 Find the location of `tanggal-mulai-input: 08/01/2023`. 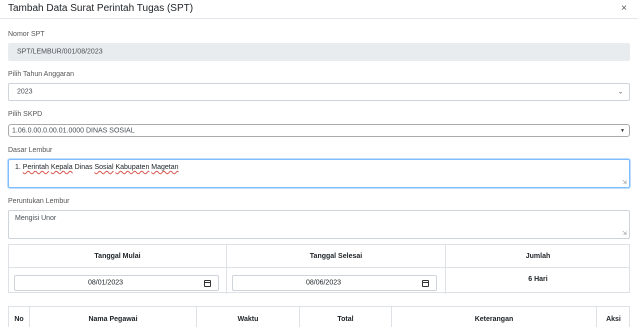

tanggal-mulai-input: 08/01/2023 is located at coordinates (116, 283).